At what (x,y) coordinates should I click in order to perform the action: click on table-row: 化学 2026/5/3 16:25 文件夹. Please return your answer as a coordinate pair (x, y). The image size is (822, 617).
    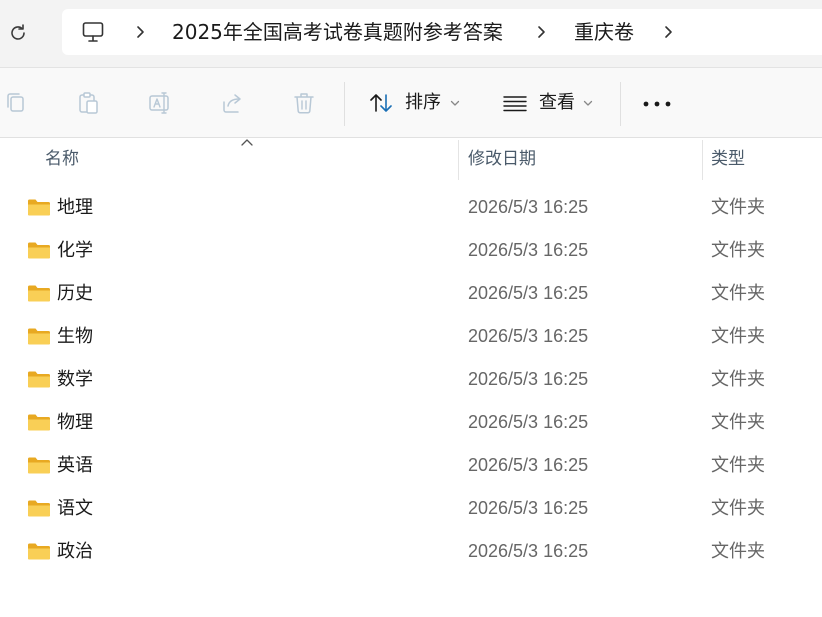
    Looking at the image, I should click on (411, 250).